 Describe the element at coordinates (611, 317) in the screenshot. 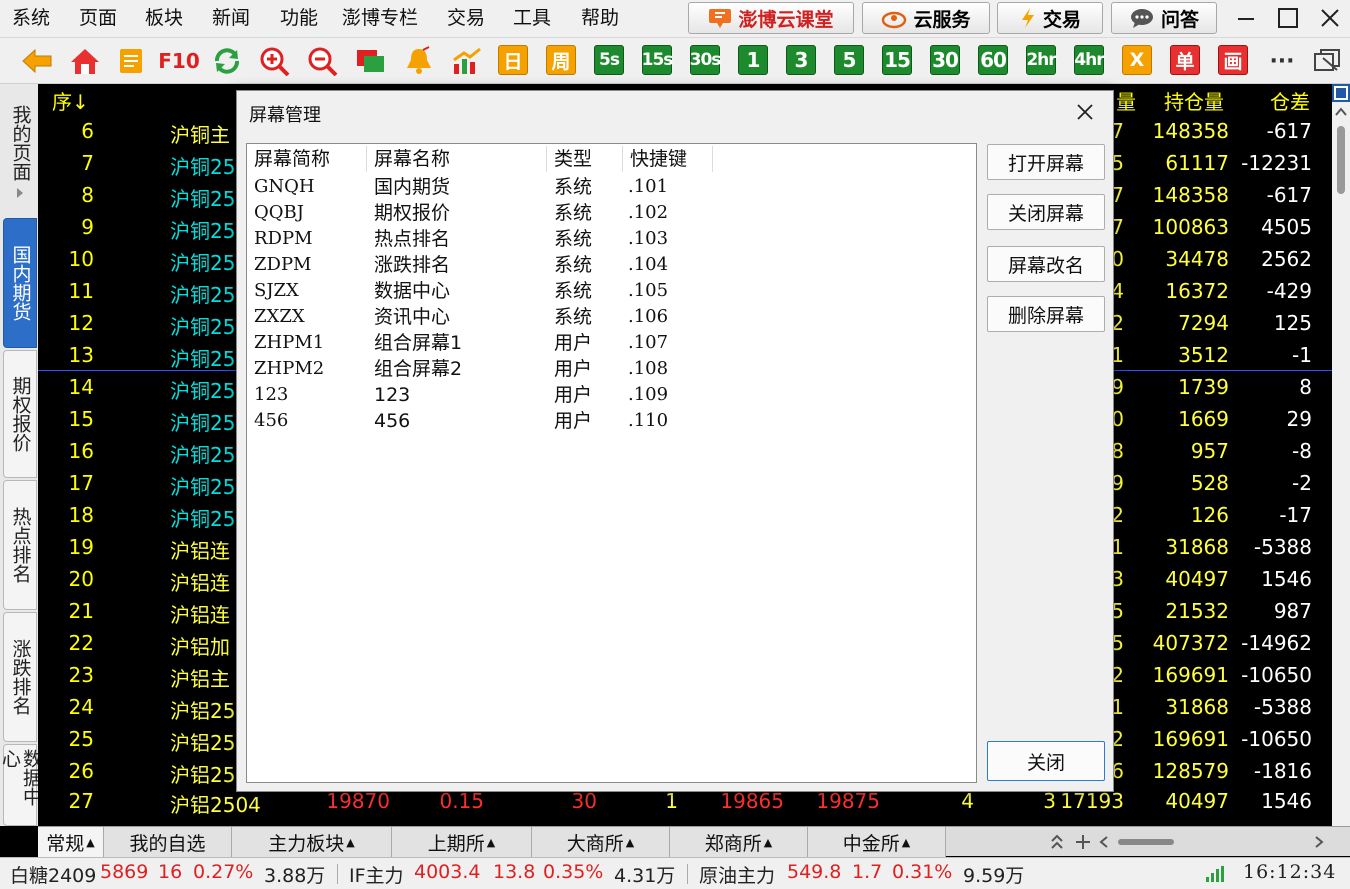

I see `list-item: ZXZX 资讯中心 系统 .106` at that location.